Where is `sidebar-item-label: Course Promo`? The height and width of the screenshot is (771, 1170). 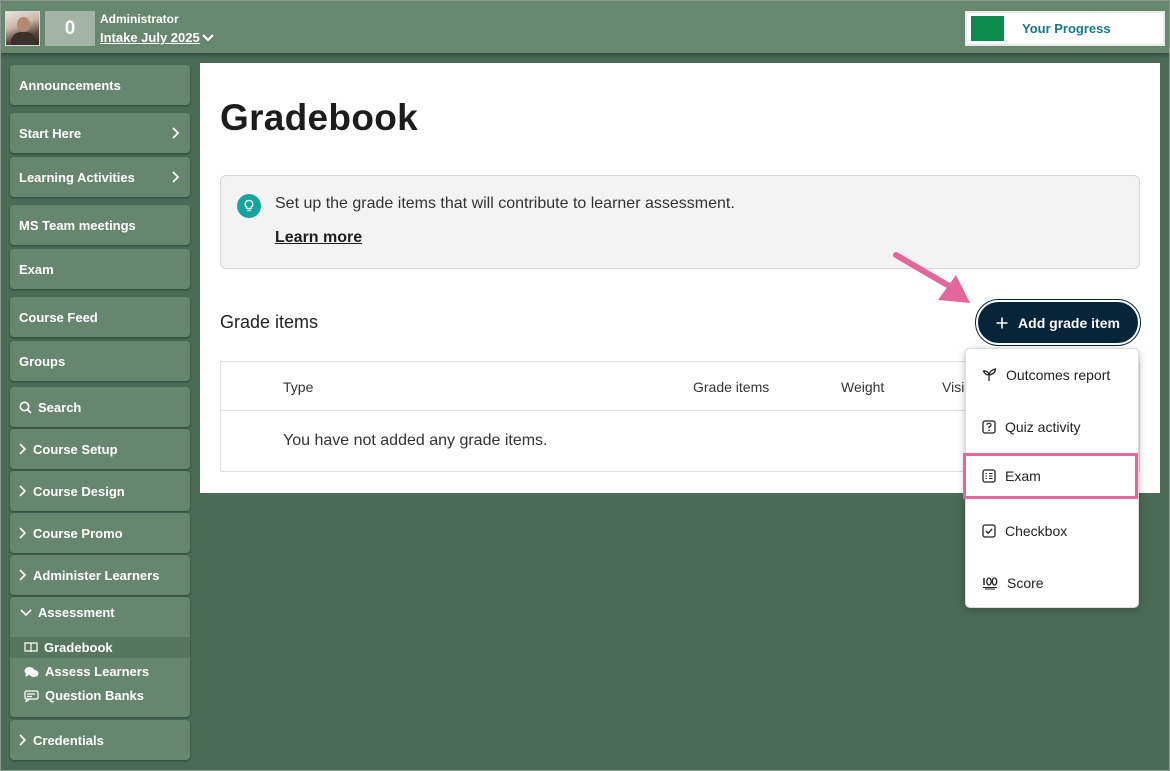 sidebar-item-label: Course Promo is located at coordinates (78, 533).